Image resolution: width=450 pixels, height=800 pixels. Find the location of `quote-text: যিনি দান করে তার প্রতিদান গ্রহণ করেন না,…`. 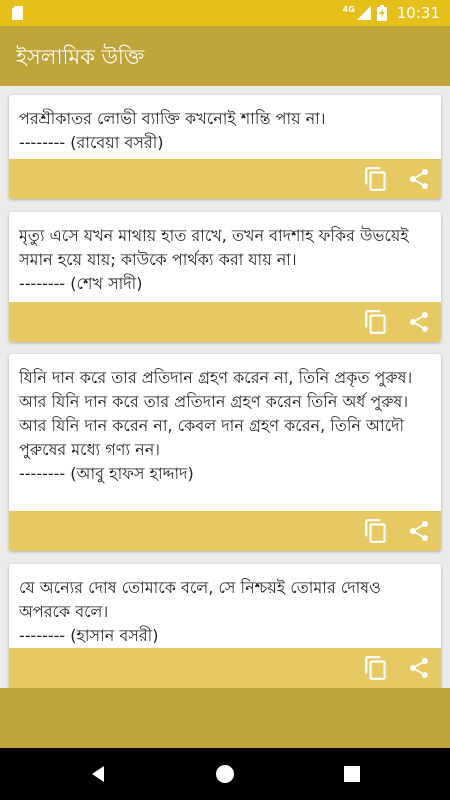

quote-text: যিনি দান করে তার প্রতিদান গ্রহণ করেন না,… is located at coordinates (216, 413).